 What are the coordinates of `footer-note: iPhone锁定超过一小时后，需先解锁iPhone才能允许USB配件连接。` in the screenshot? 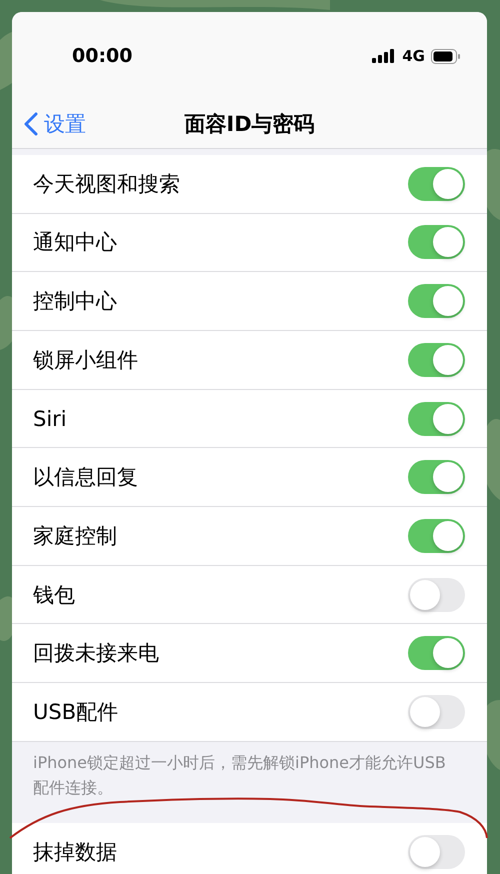 It's located at (239, 775).